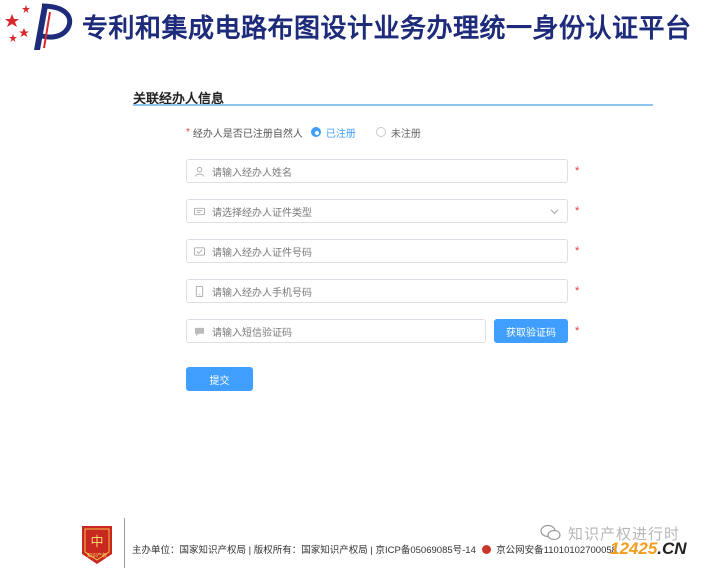 The image size is (720, 571). I want to click on sms-required-mark: *, so click(577, 331).